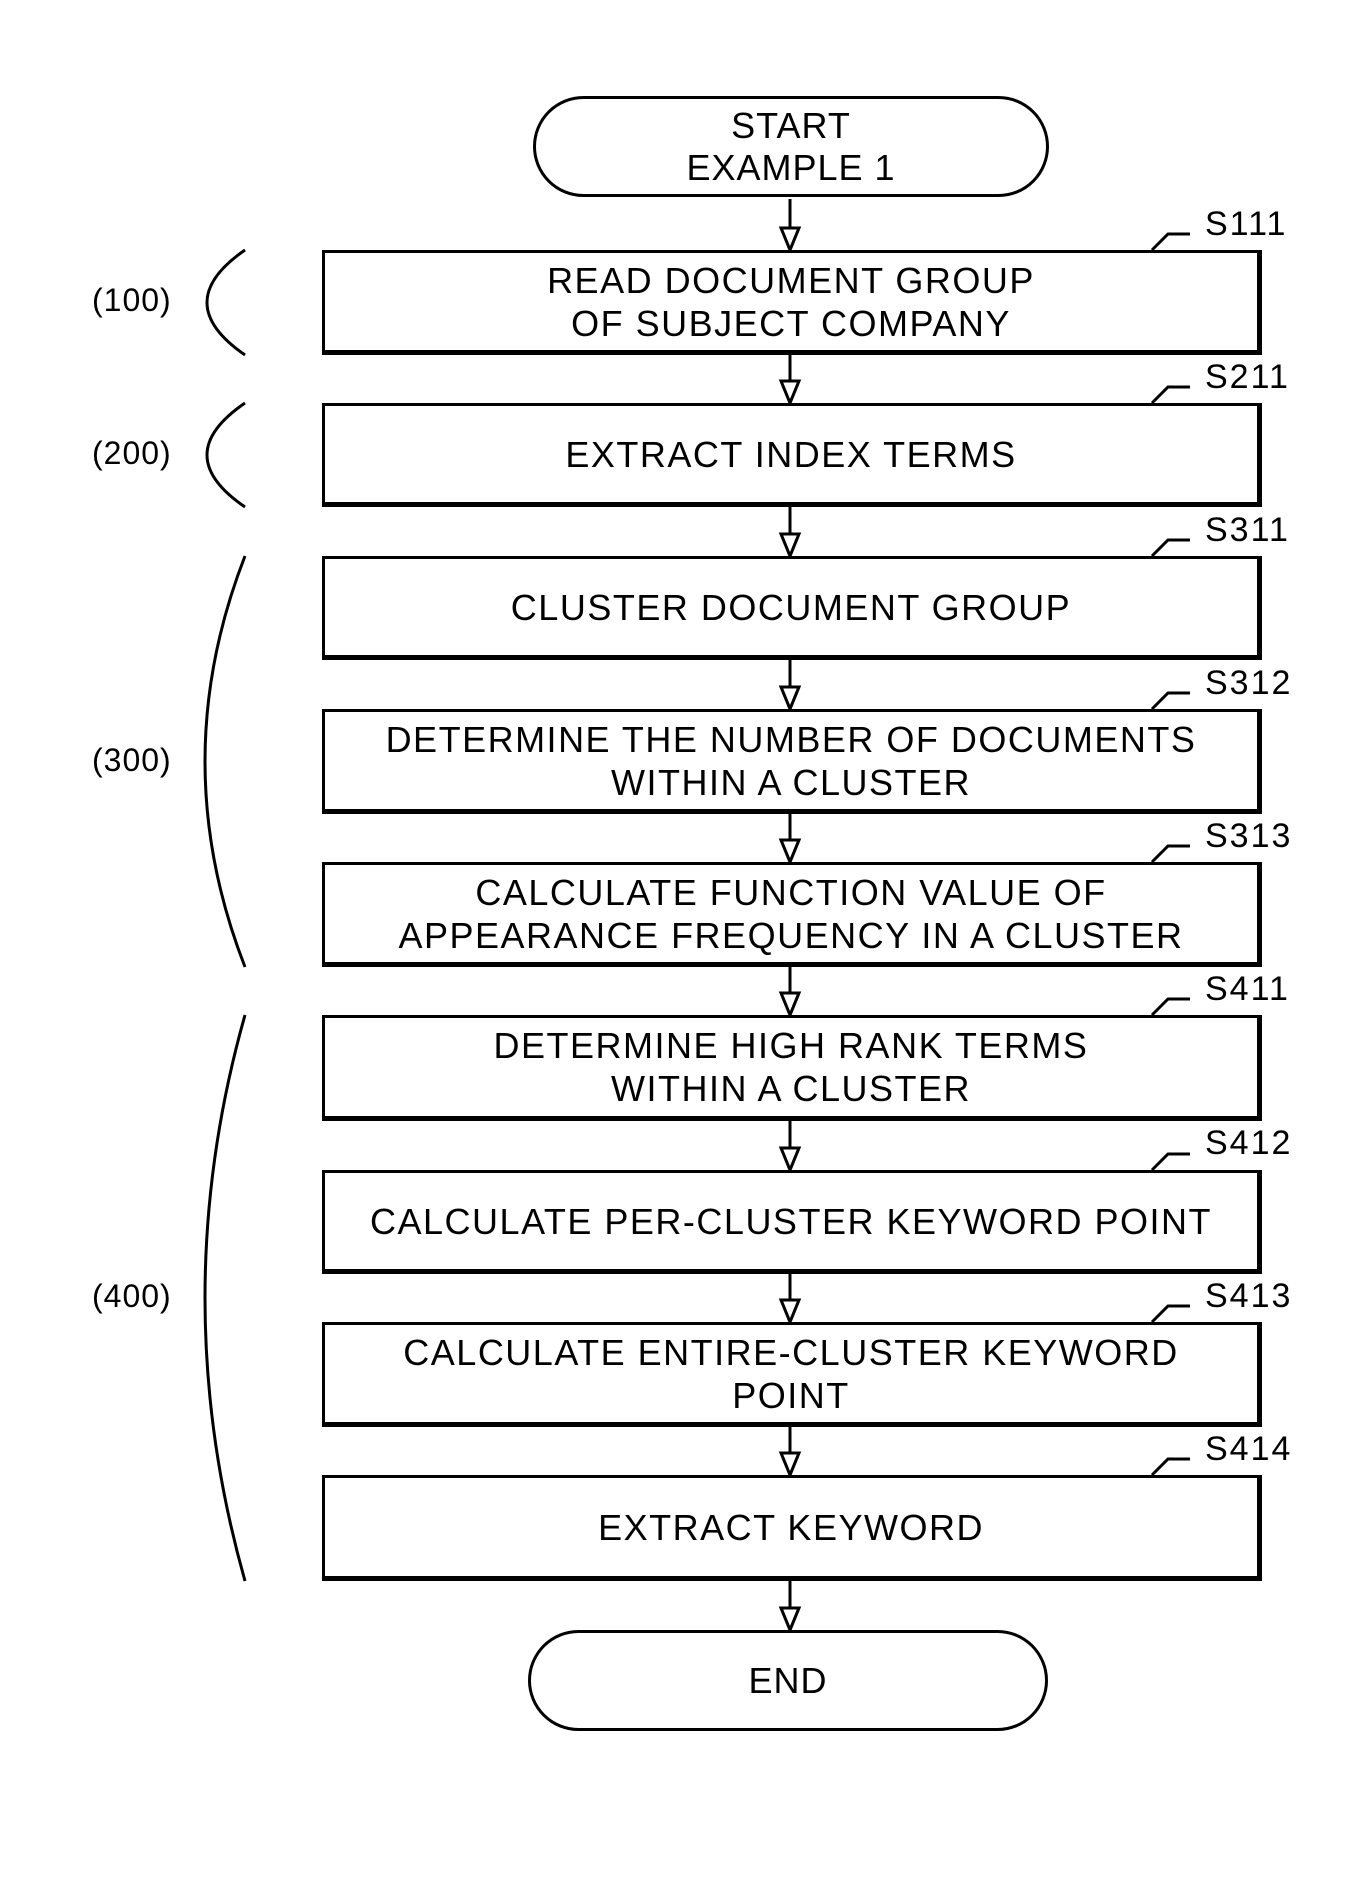  Describe the element at coordinates (1247, 530) in the screenshot. I see `step-id-s311: S311` at that location.